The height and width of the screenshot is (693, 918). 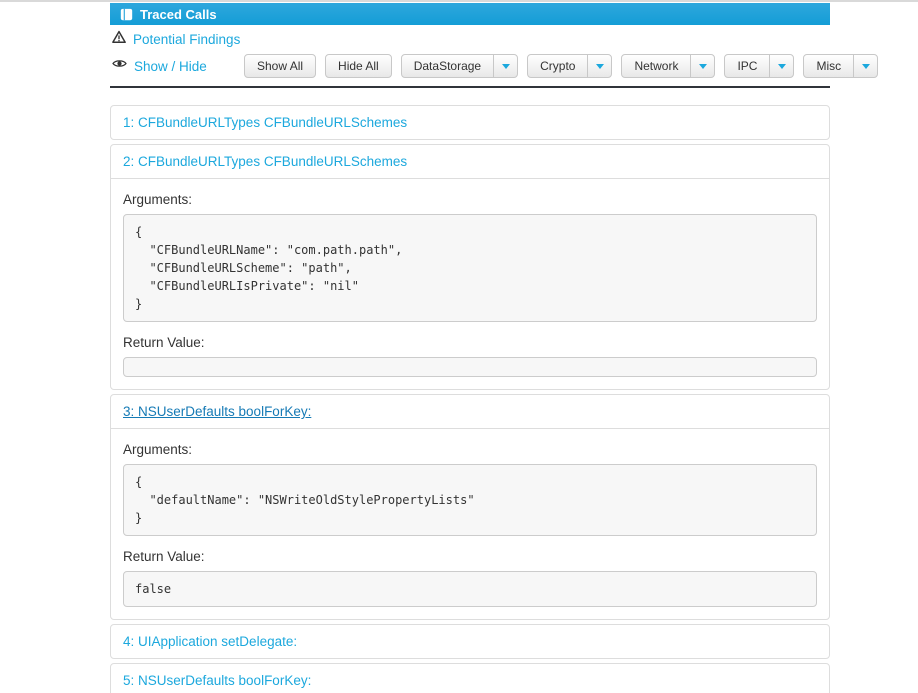 What do you see at coordinates (829, 66) in the screenshot?
I see `misc-button: Misc` at bounding box center [829, 66].